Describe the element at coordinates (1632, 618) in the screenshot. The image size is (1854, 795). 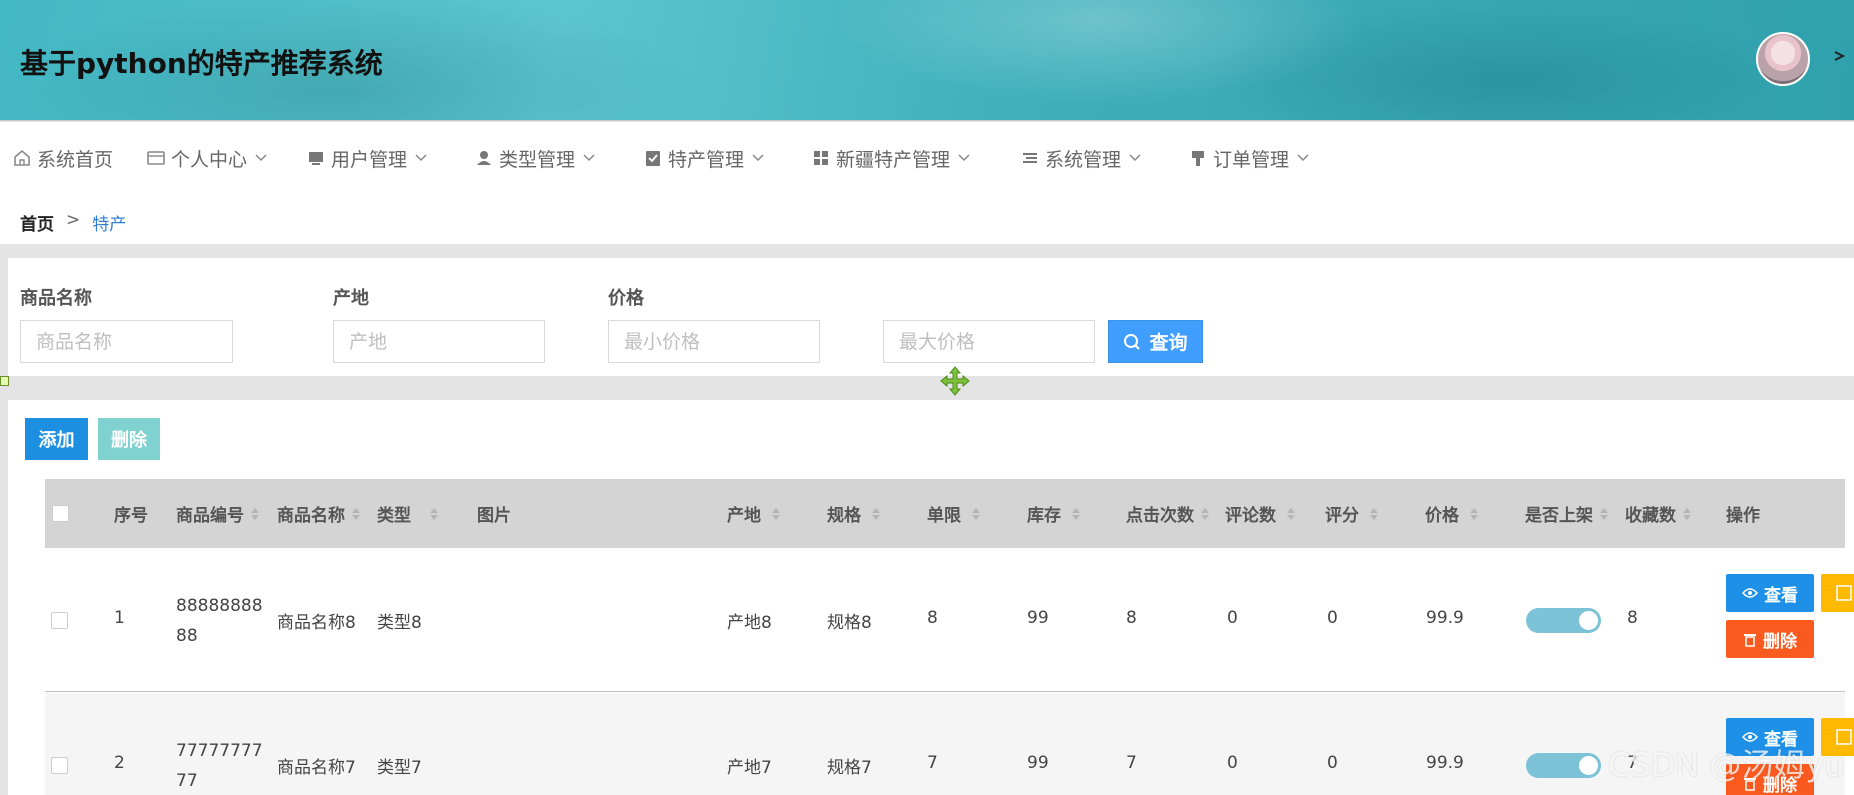
I see `cell-favorites: 8` at that location.